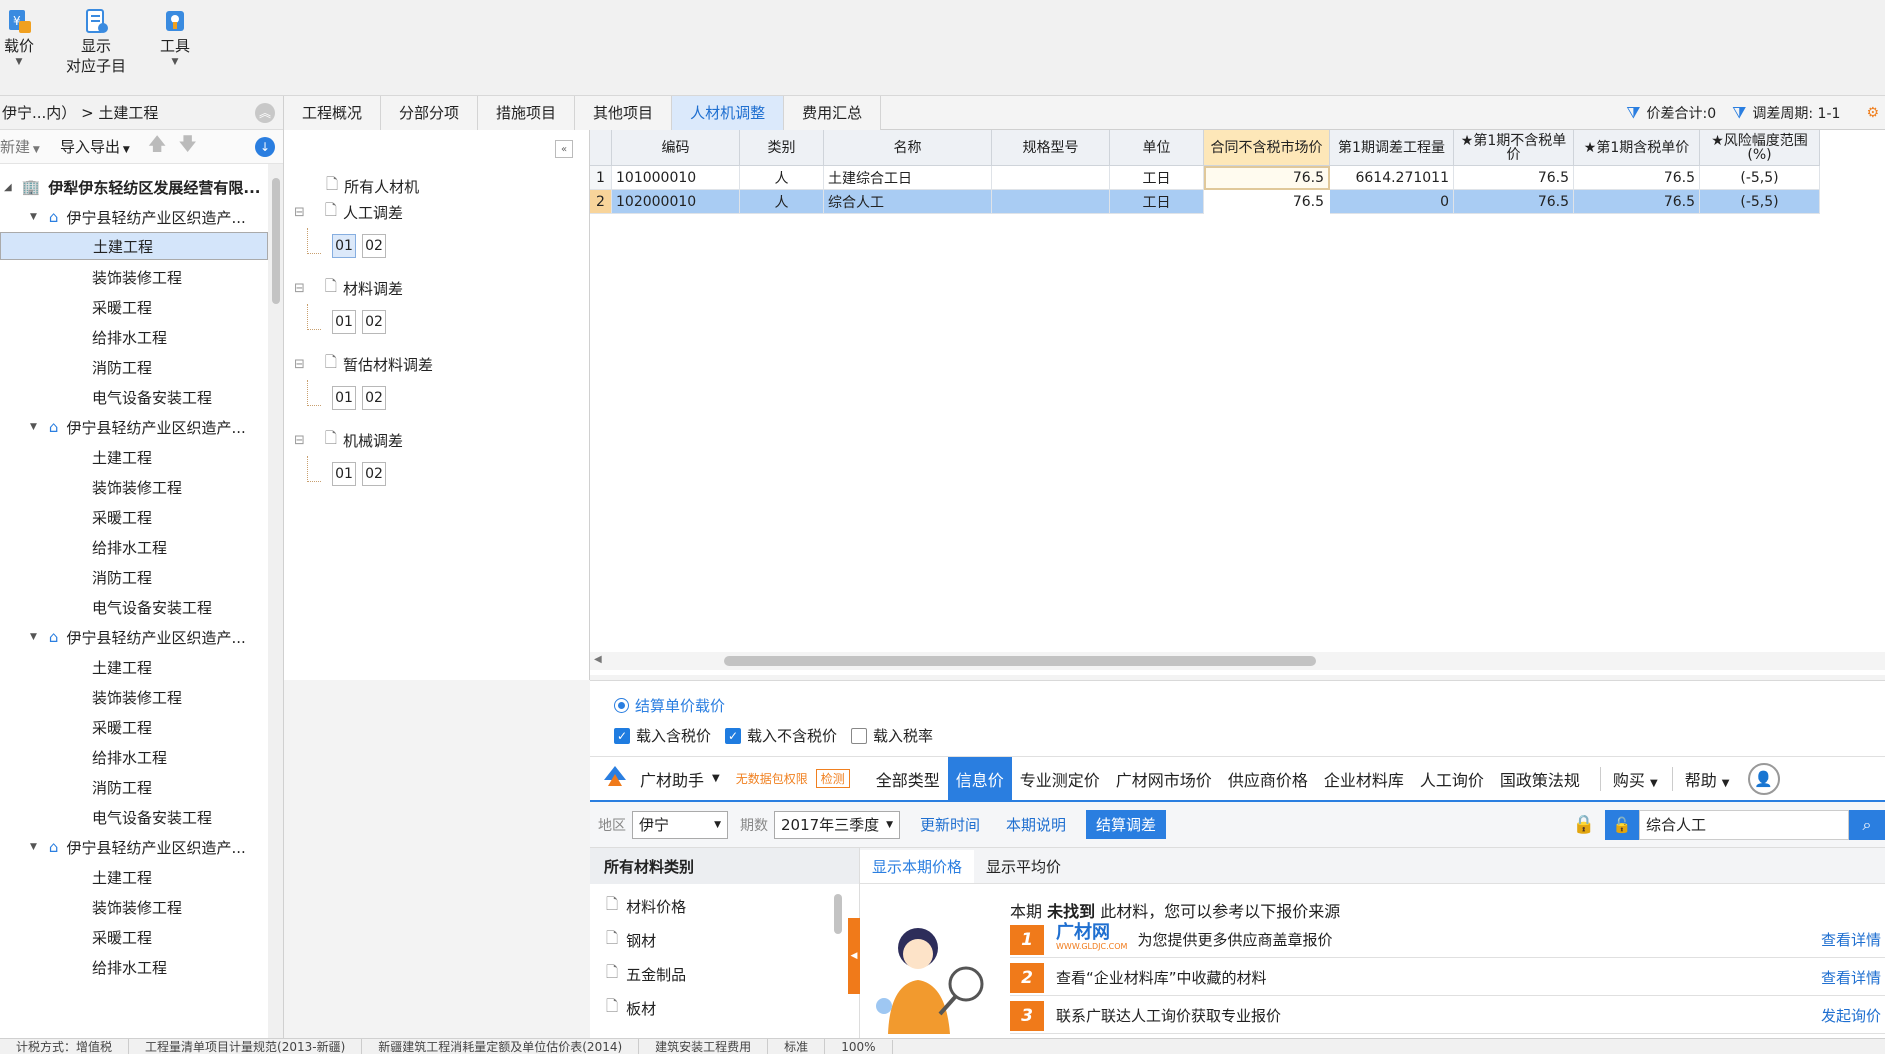 Image resolution: width=1885 pixels, height=1054 pixels. What do you see at coordinates (333, 112) in the screenshot?
I see `tab-project-overview: 工程概况` at bounding box center [333, 112].